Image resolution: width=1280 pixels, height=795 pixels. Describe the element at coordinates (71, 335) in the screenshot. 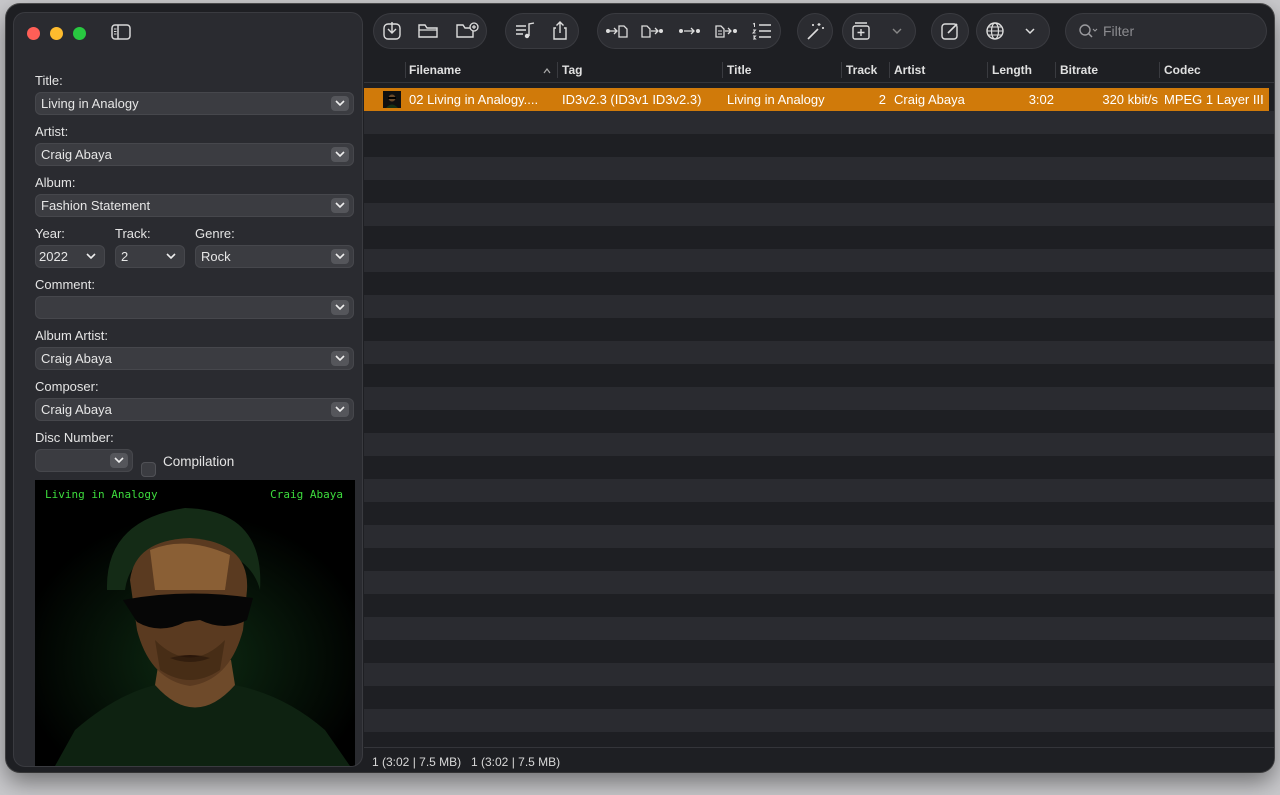

I see `album-artist-label: Album Artist:` at that location.